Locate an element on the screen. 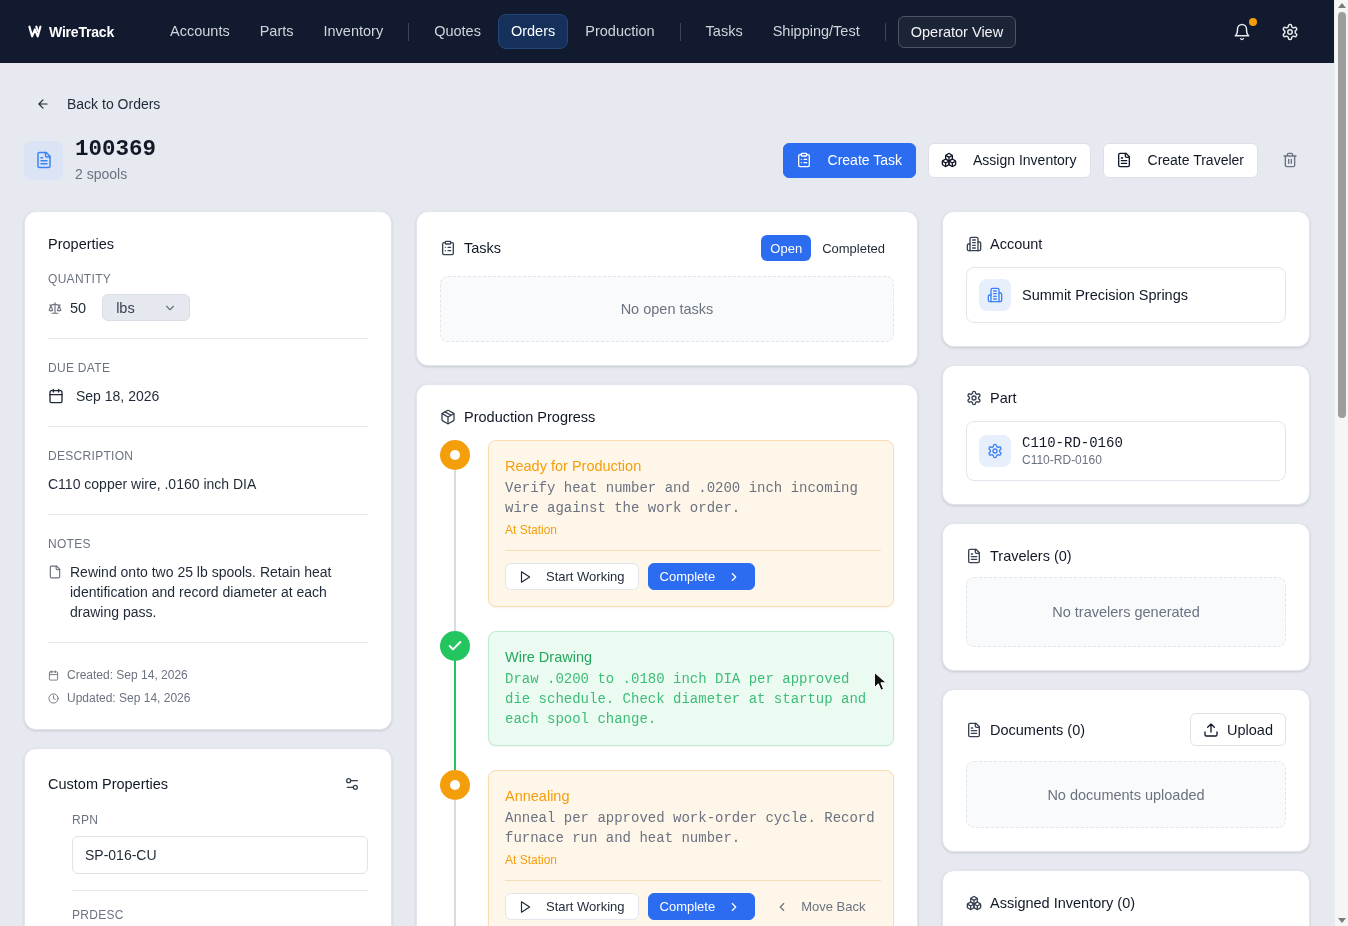 Image resolution: width=1348 pixels, height=926 pixels. operator-view-button: Operator View is located at coordinates (957, 31).